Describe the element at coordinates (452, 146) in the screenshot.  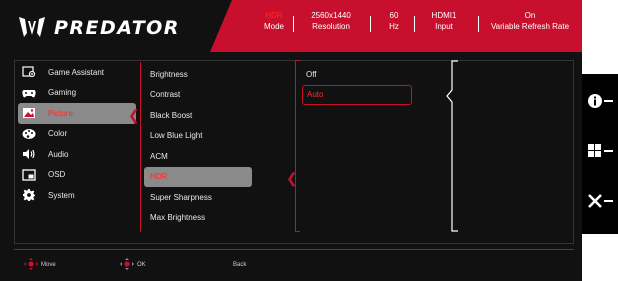
I see `value-bracket` at that location.